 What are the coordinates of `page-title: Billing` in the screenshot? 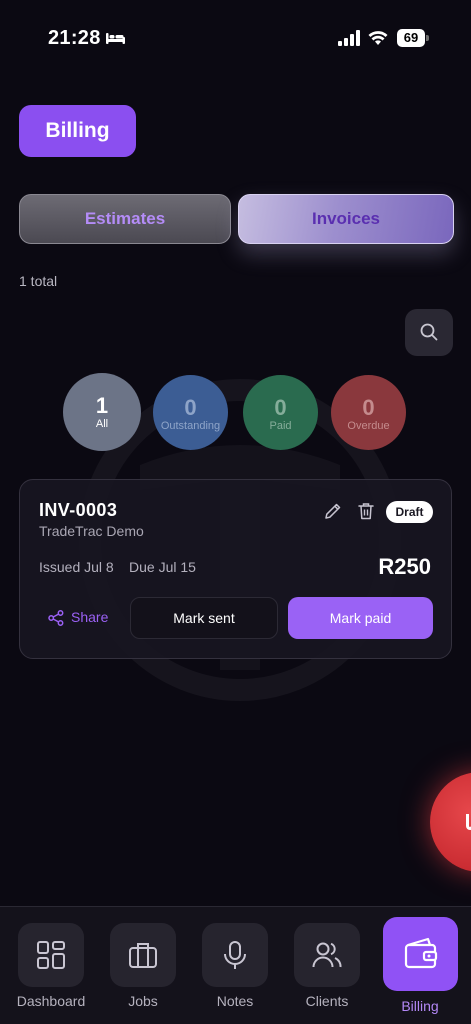 It's located at (77, 131).